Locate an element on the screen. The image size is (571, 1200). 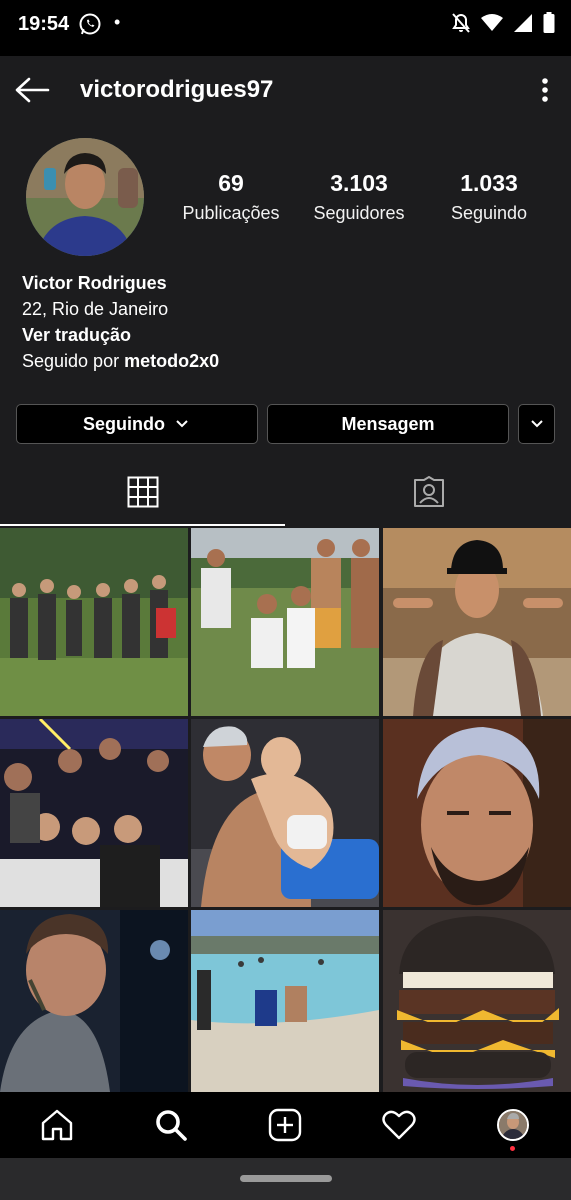
nav-search is located at coordinates (171, 1125).